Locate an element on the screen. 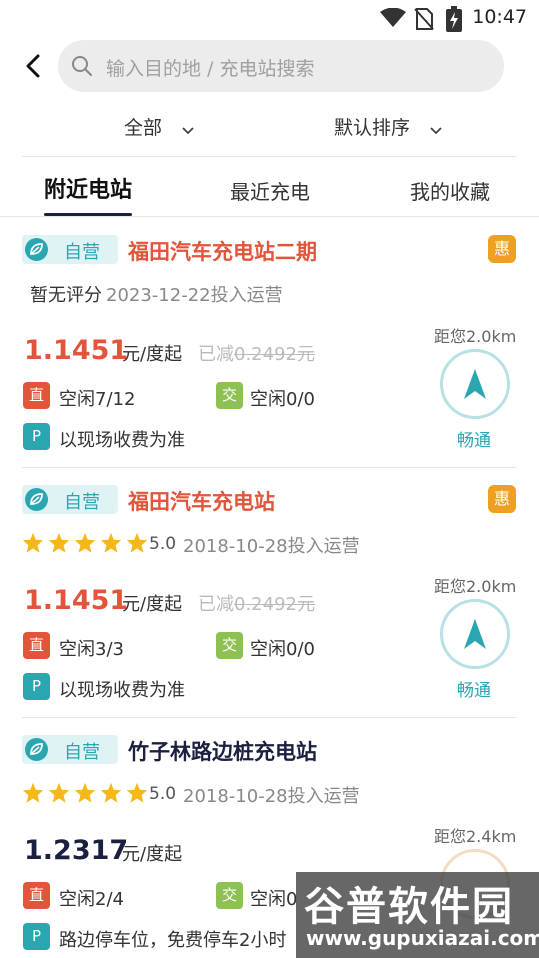 The image size is (539, 958). dc-availability: 空闲2/4 is located at coordinates (91, 899).